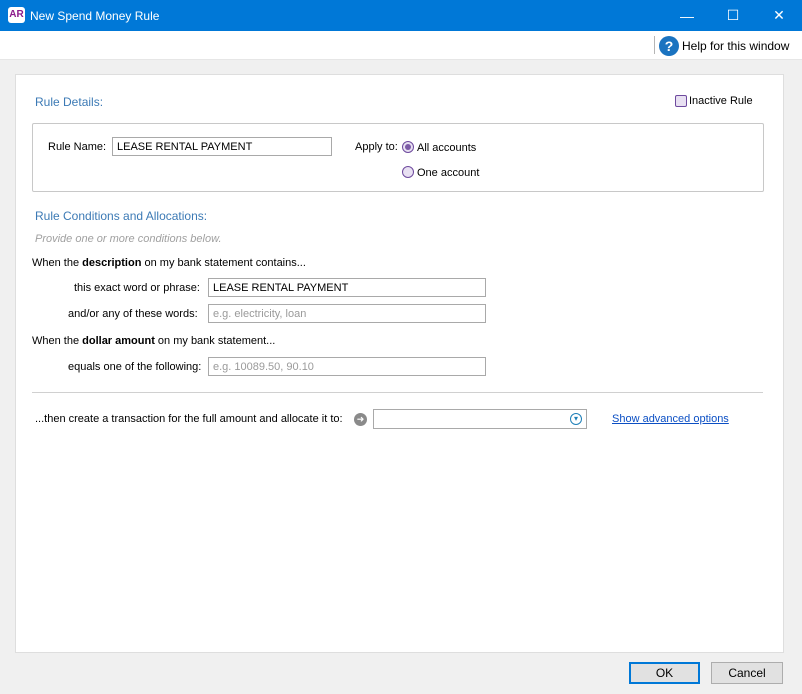  What do you see at coordinates (347, 366) in the screenshot?
I see `amount-input: e.g. 10089.50, 90.10` at bounding box center [347, 366].